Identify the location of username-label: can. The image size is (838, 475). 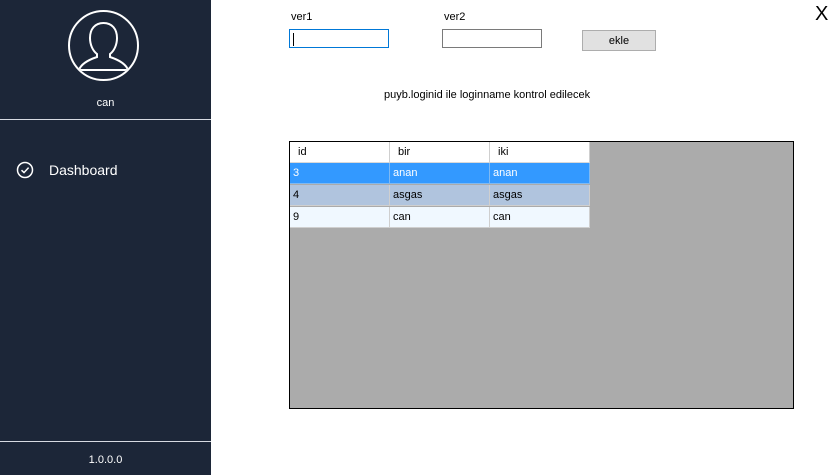
(105, 103).